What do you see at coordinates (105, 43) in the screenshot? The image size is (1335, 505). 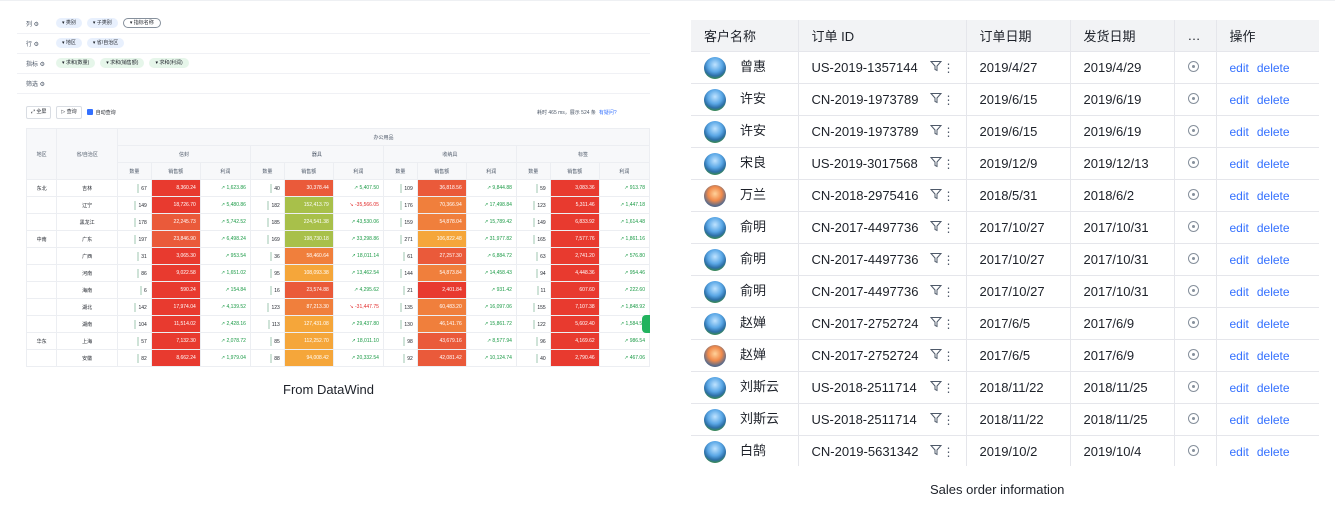 I see `field-pill: ▾ 省/自治区` at bounding box center [105, 43].